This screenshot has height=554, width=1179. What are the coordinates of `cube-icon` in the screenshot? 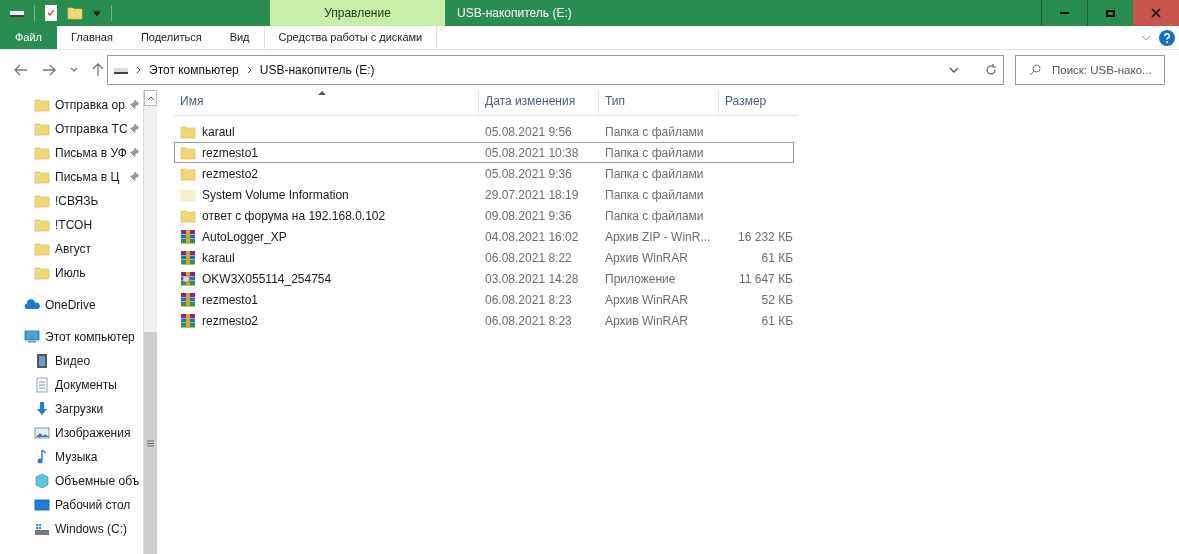 It's located at (42, 481).